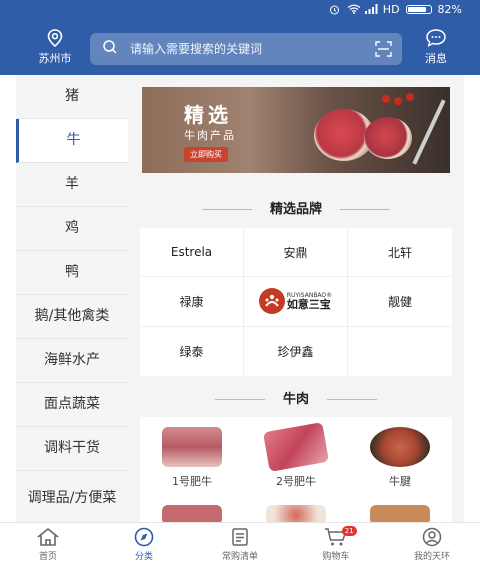  Describe the element at coordinates (335, 9) in the screenshot. I see `alarm-icon` at that location.